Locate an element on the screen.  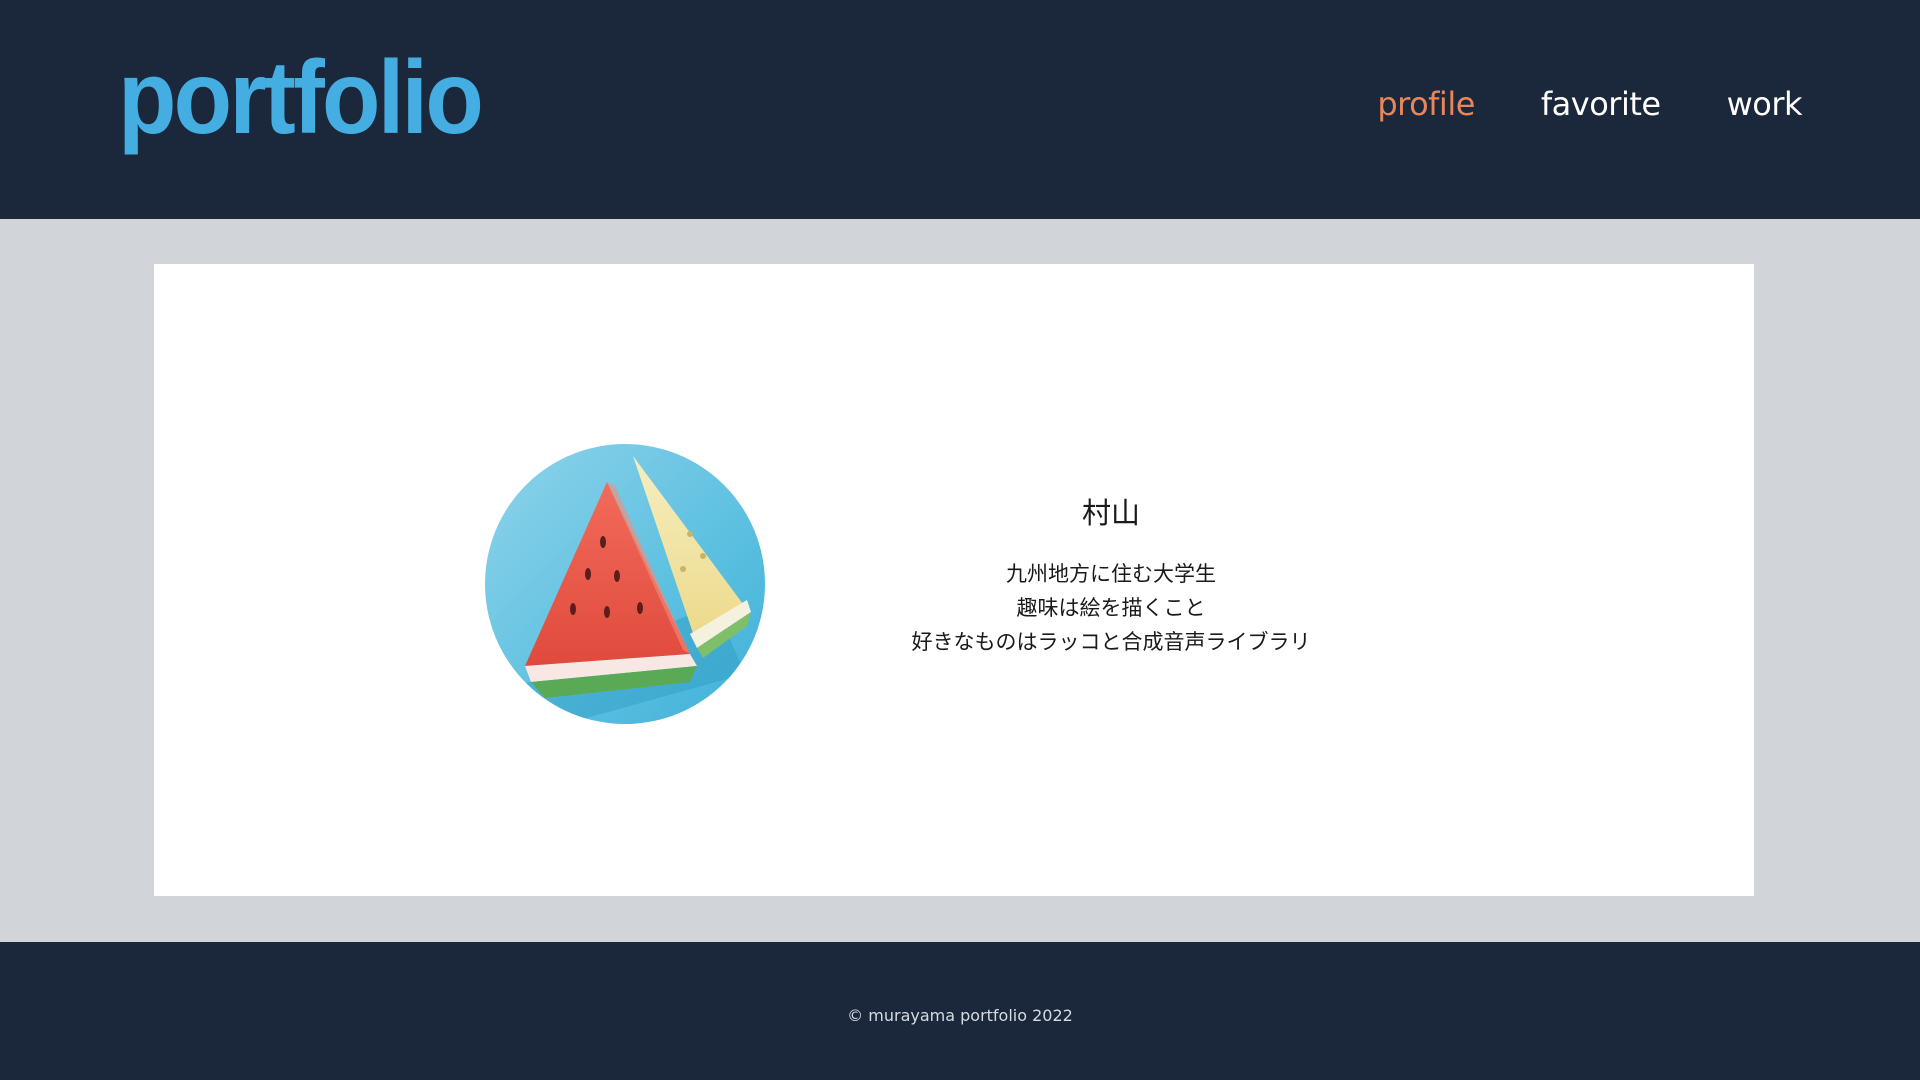
profile-line: 九州地方に住む大学生 is located at coordinates (1111, 573).